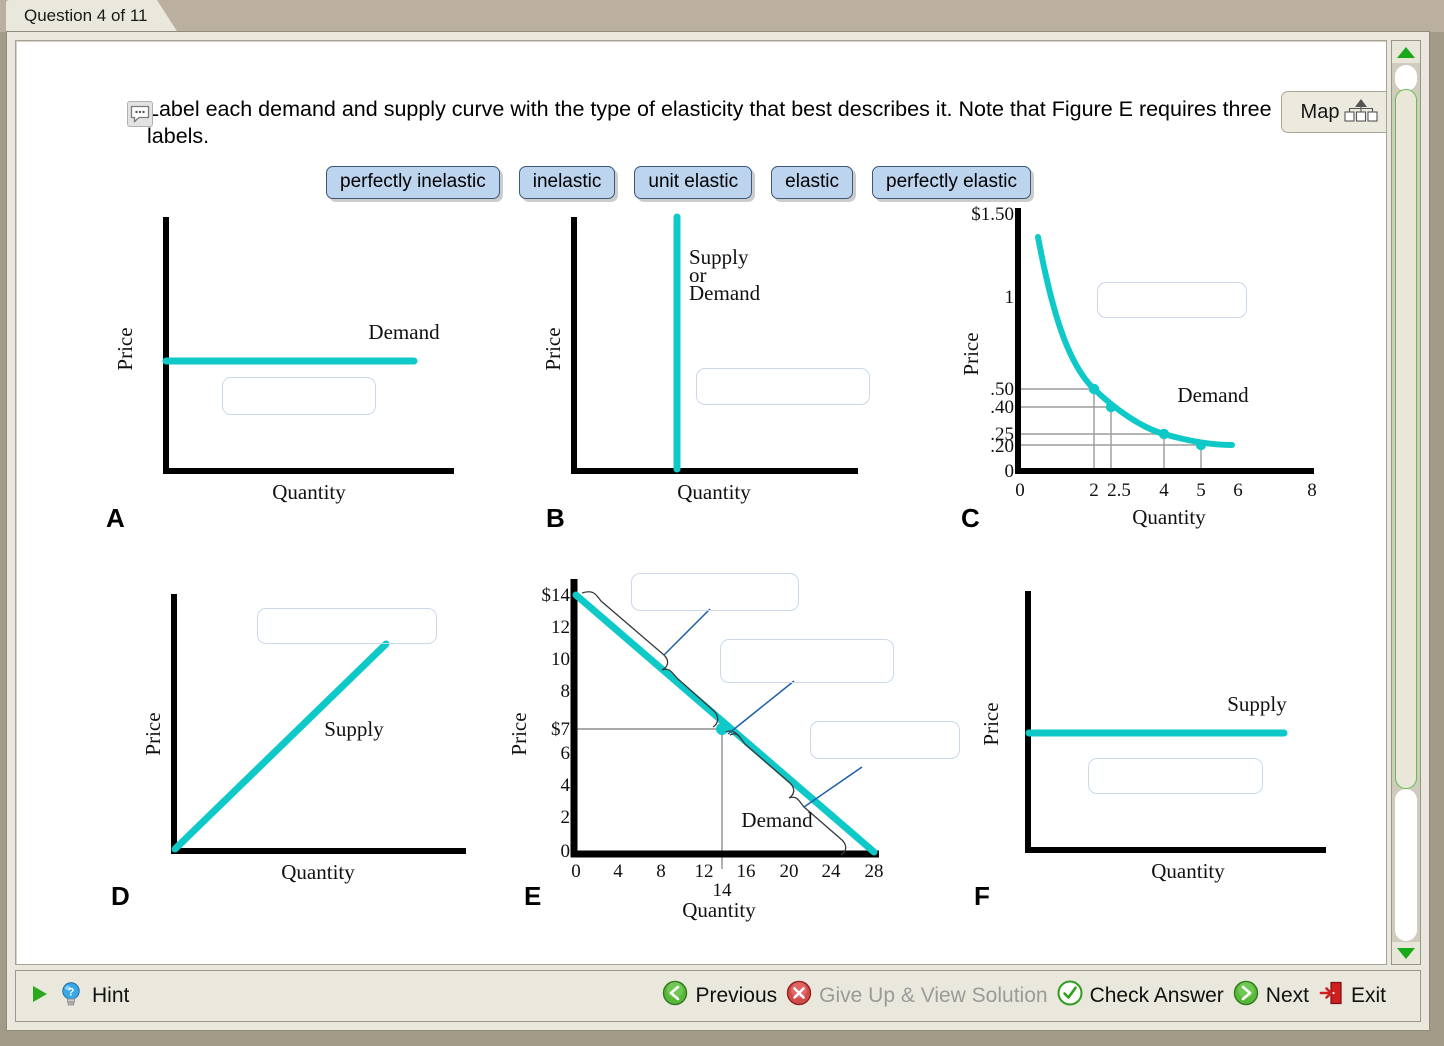  What do you see at coordinates (1135, 341) in the screenshot?
I see `curve-demand-c` at bounding box center [1135, 341].